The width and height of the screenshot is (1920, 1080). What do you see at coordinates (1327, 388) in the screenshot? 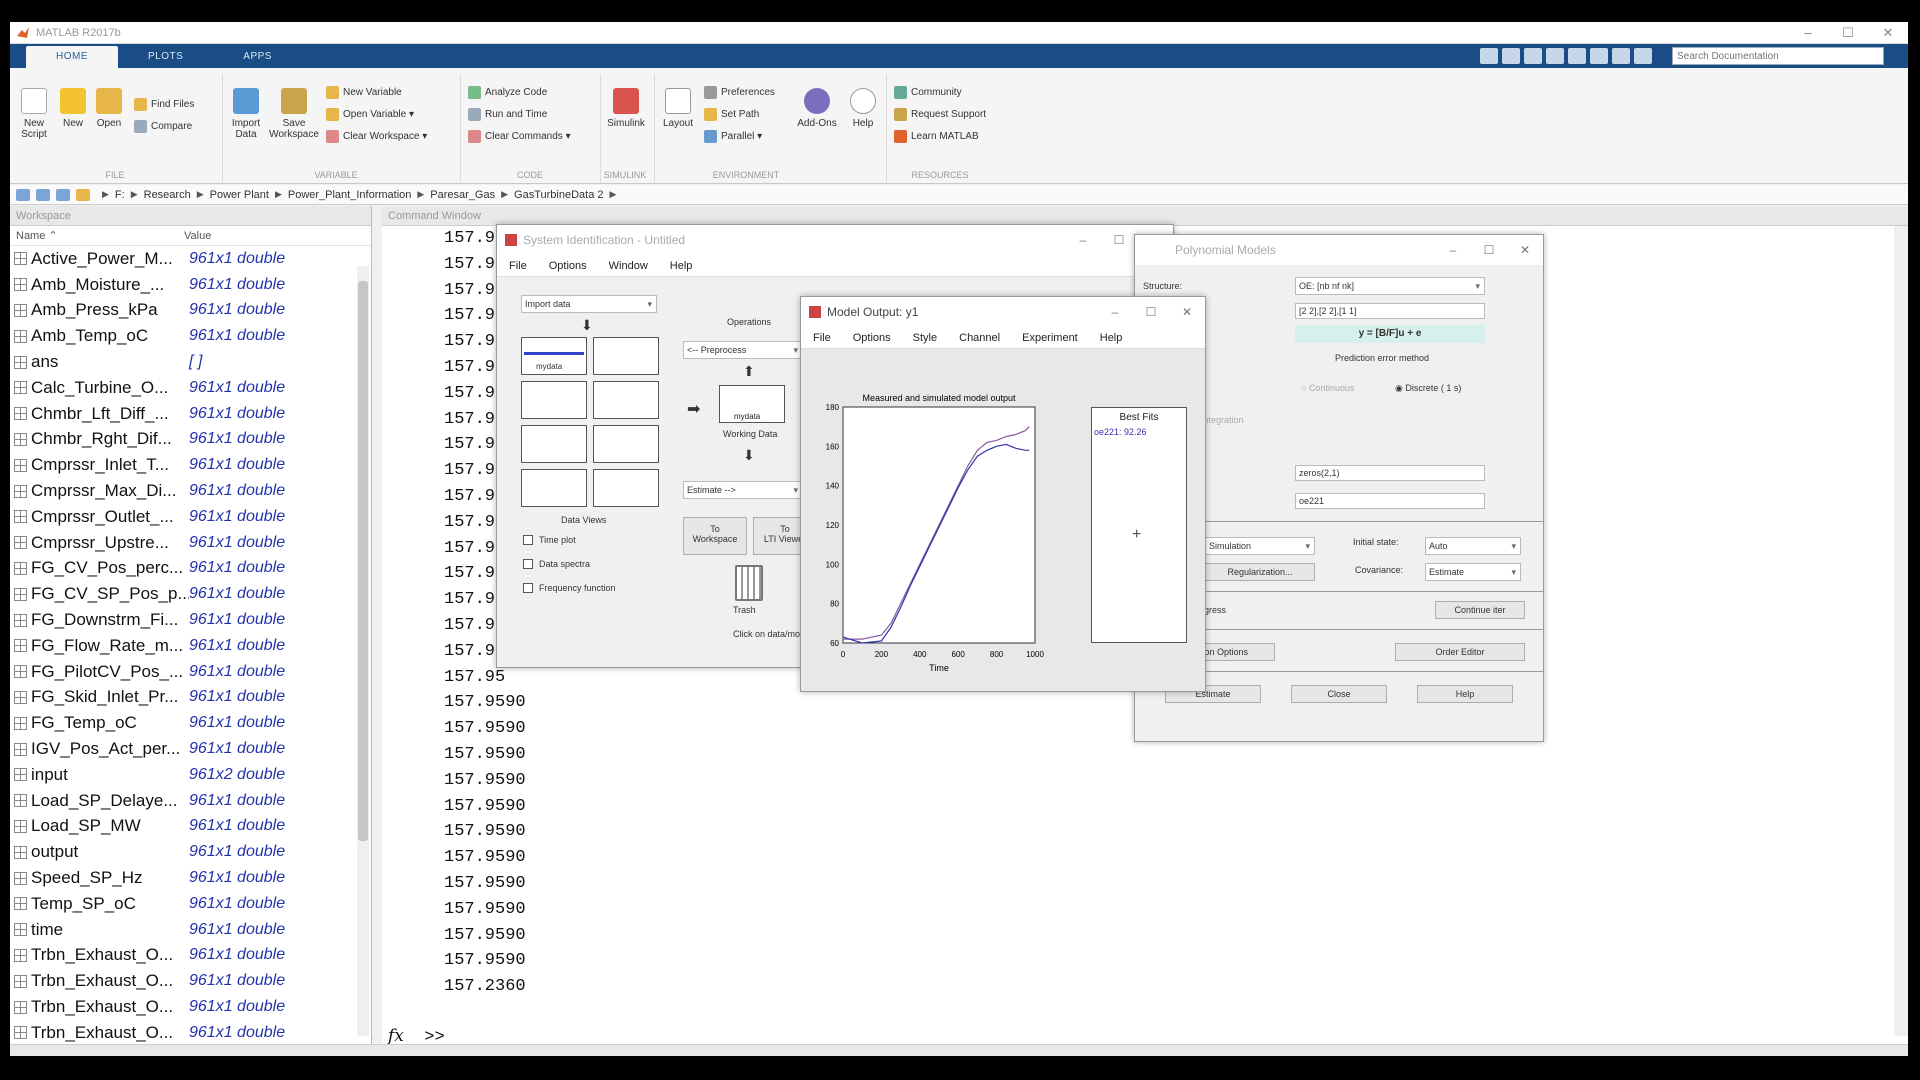
I see `continuous-radio: ○ Continuous` at bounding box center [1327, 388].